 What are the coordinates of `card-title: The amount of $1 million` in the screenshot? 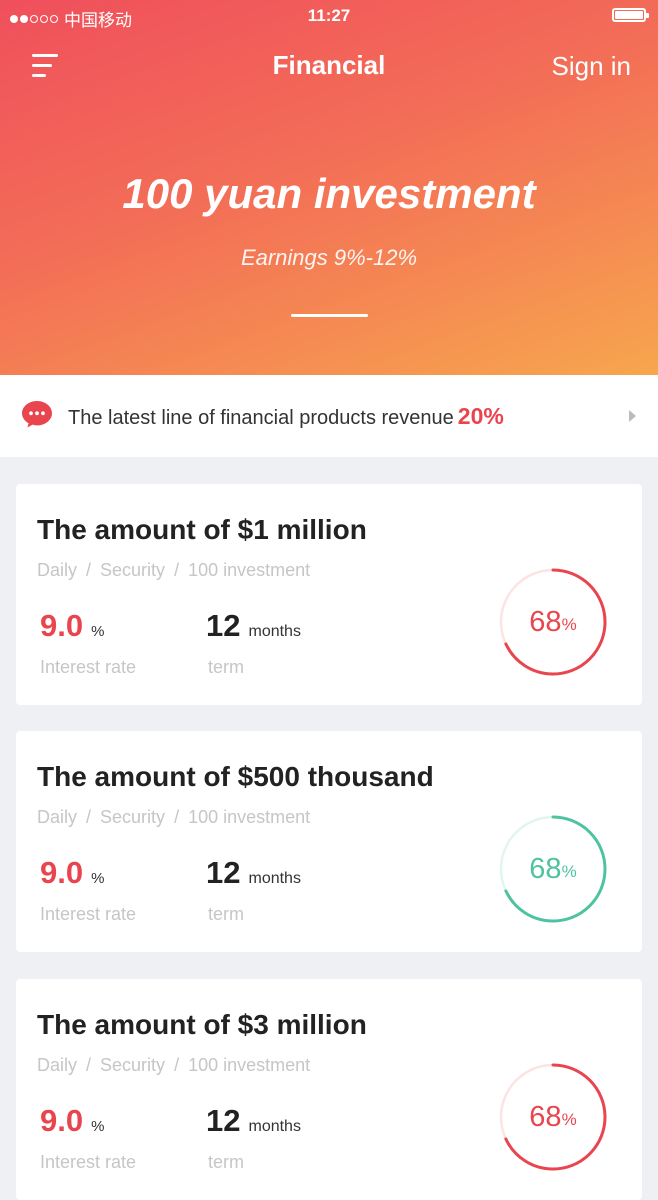 It's located at (202, 529).